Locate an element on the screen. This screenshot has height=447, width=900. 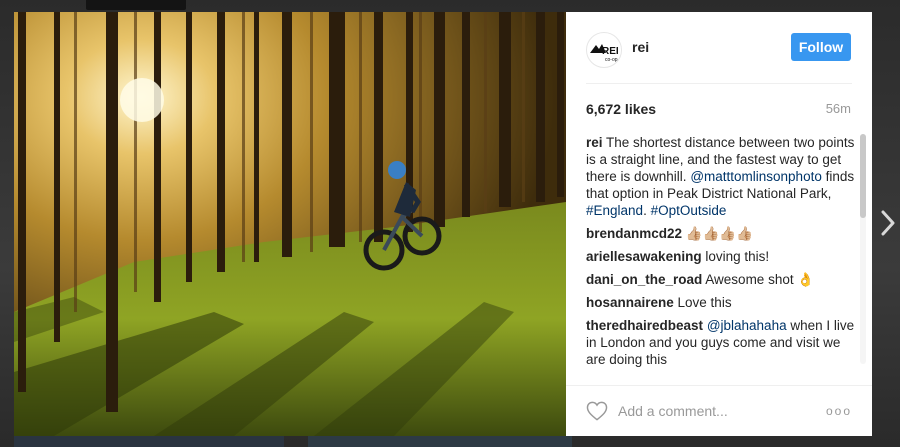
likes-count: 6,672 likes is located at coordinates (621, 109).